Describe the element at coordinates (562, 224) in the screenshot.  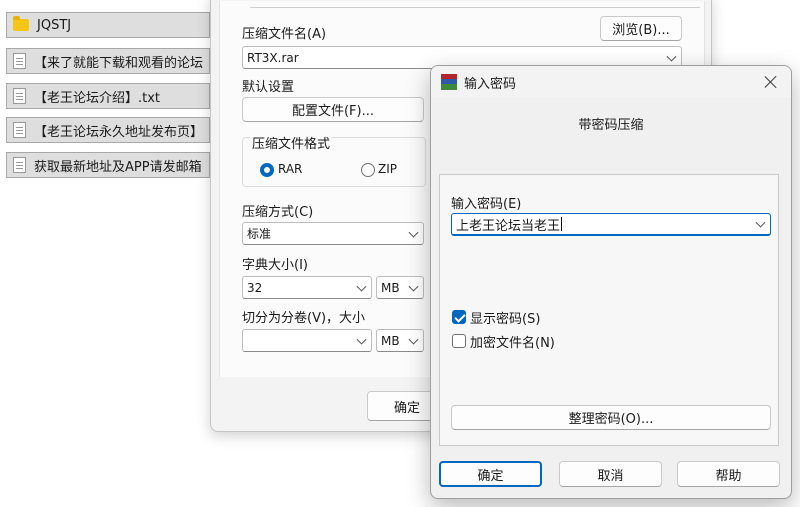
I see `text-caret` at that location.